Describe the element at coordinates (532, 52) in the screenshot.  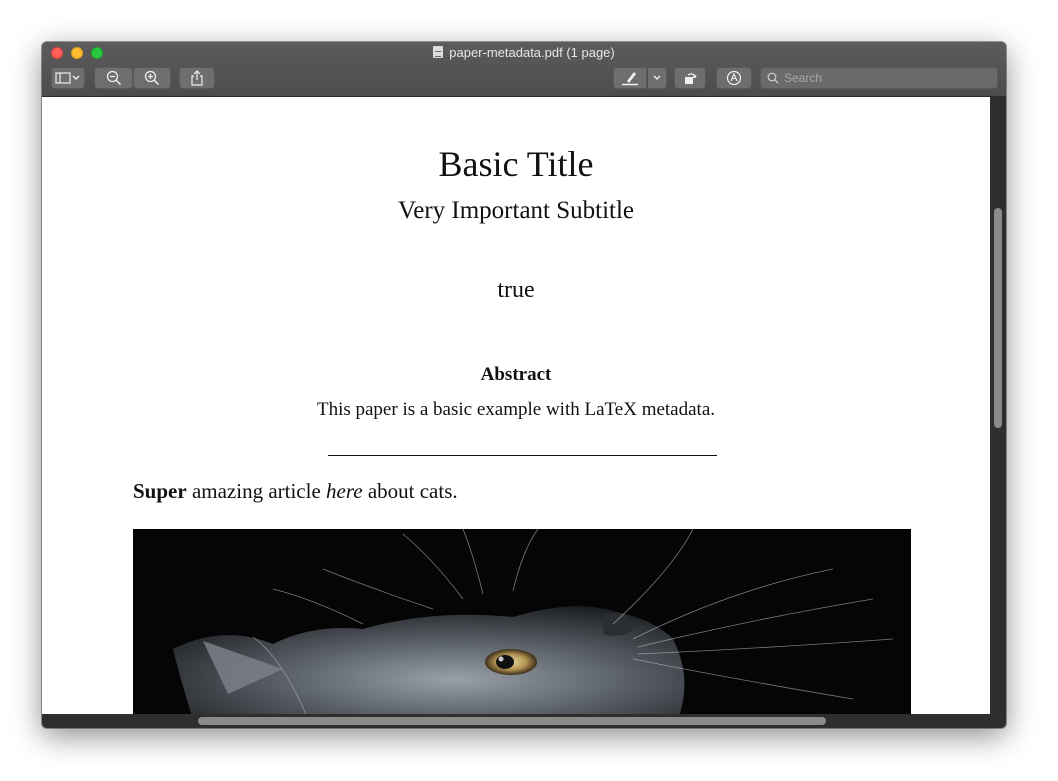
I see `window-title-text: paper-metadata.pdf (1 page)` at that location.